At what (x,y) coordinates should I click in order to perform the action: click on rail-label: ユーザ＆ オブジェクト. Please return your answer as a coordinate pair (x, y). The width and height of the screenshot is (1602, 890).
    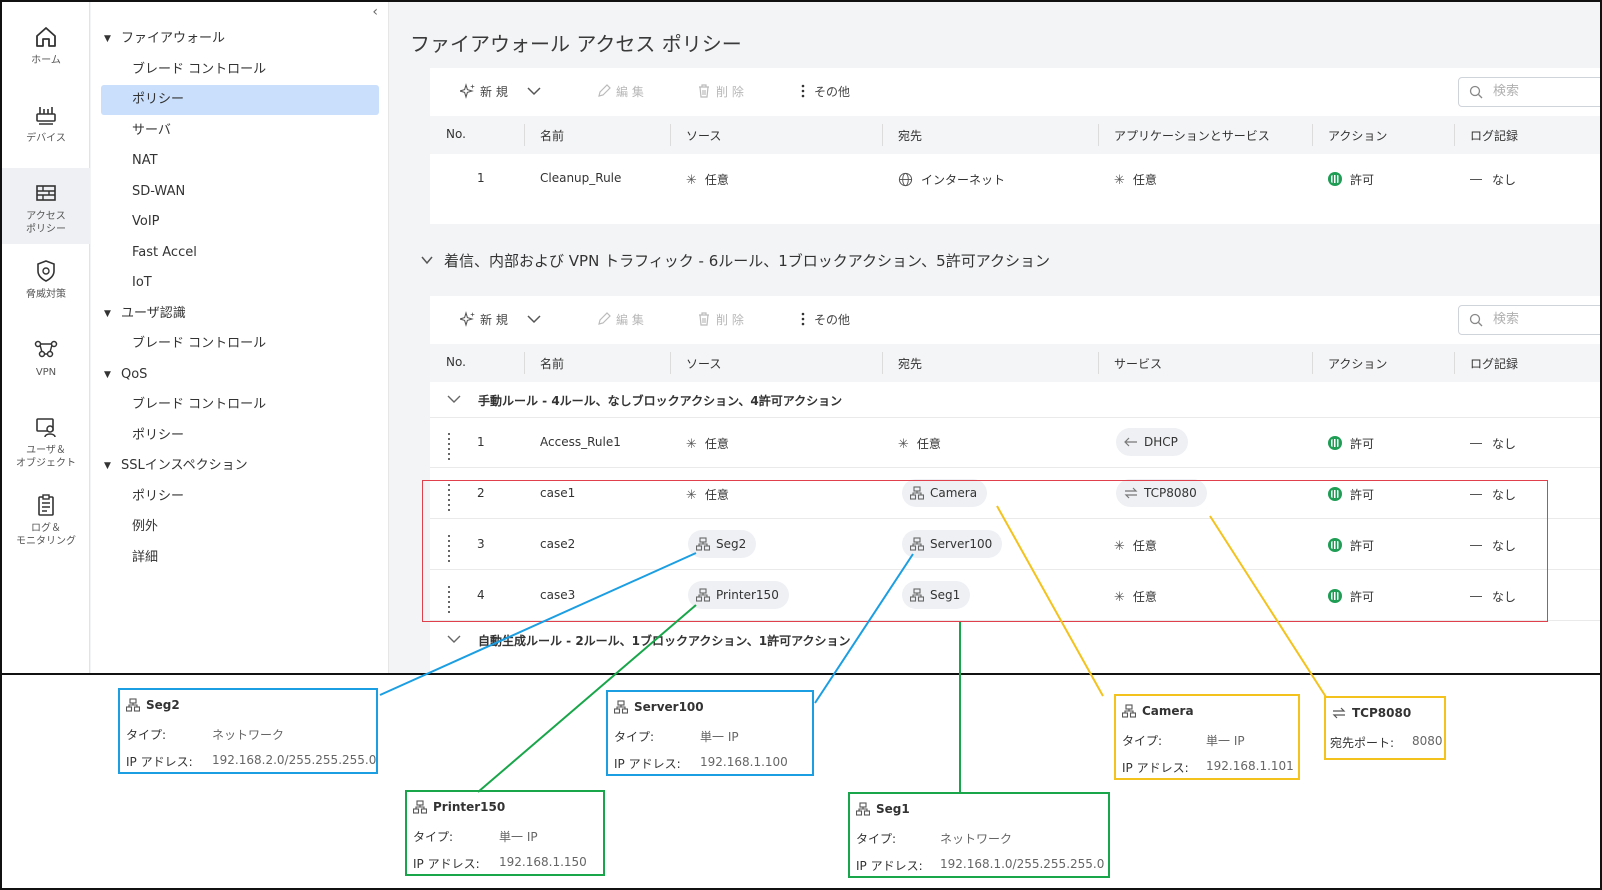
    Looking at the image, I should click on (46, 457).